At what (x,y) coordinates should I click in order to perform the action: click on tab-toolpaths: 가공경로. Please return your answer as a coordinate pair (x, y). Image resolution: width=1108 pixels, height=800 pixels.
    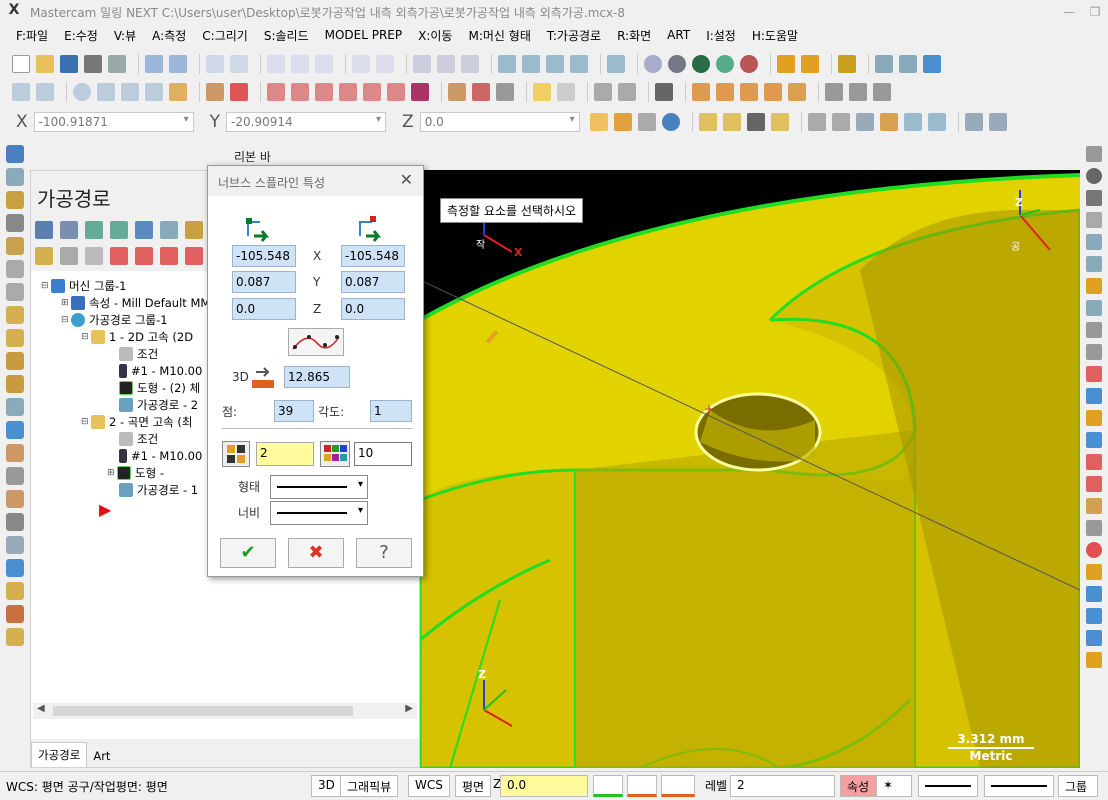
    Looking at the image, I should click on (59, 754).